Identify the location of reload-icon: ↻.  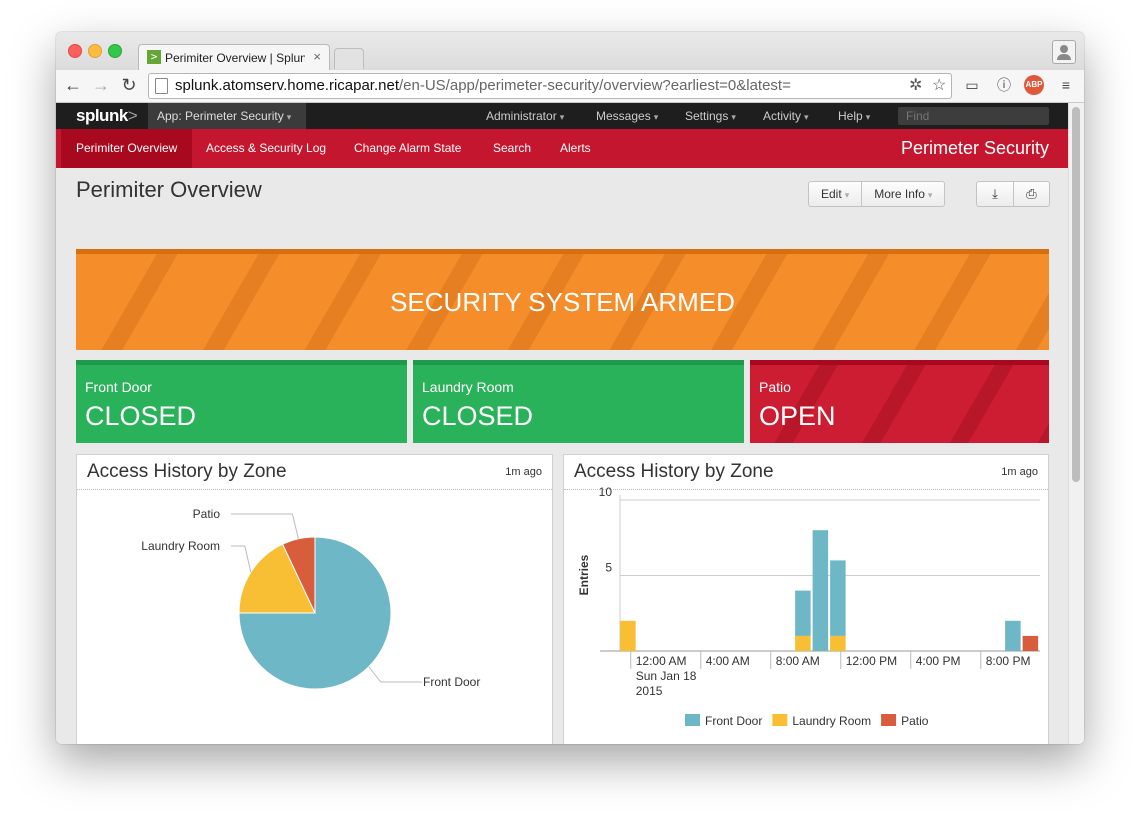
(129, 85).